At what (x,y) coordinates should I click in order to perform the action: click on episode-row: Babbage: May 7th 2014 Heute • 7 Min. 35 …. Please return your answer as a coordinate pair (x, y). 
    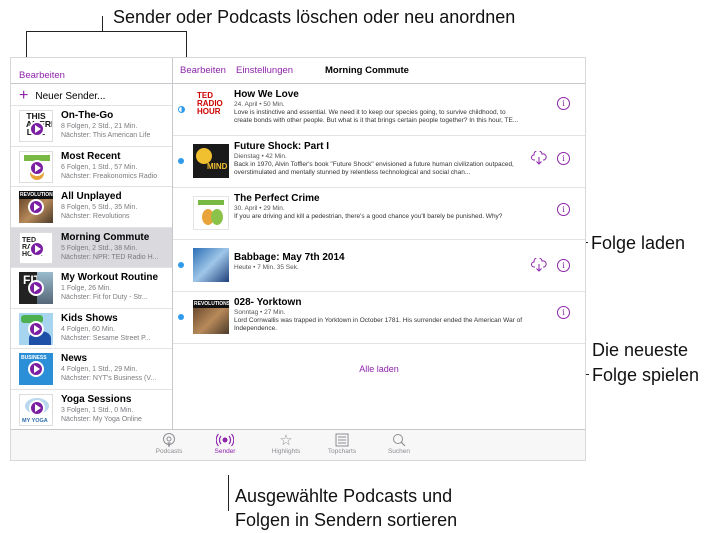
    Looking at the image, I should click on (379, 266).